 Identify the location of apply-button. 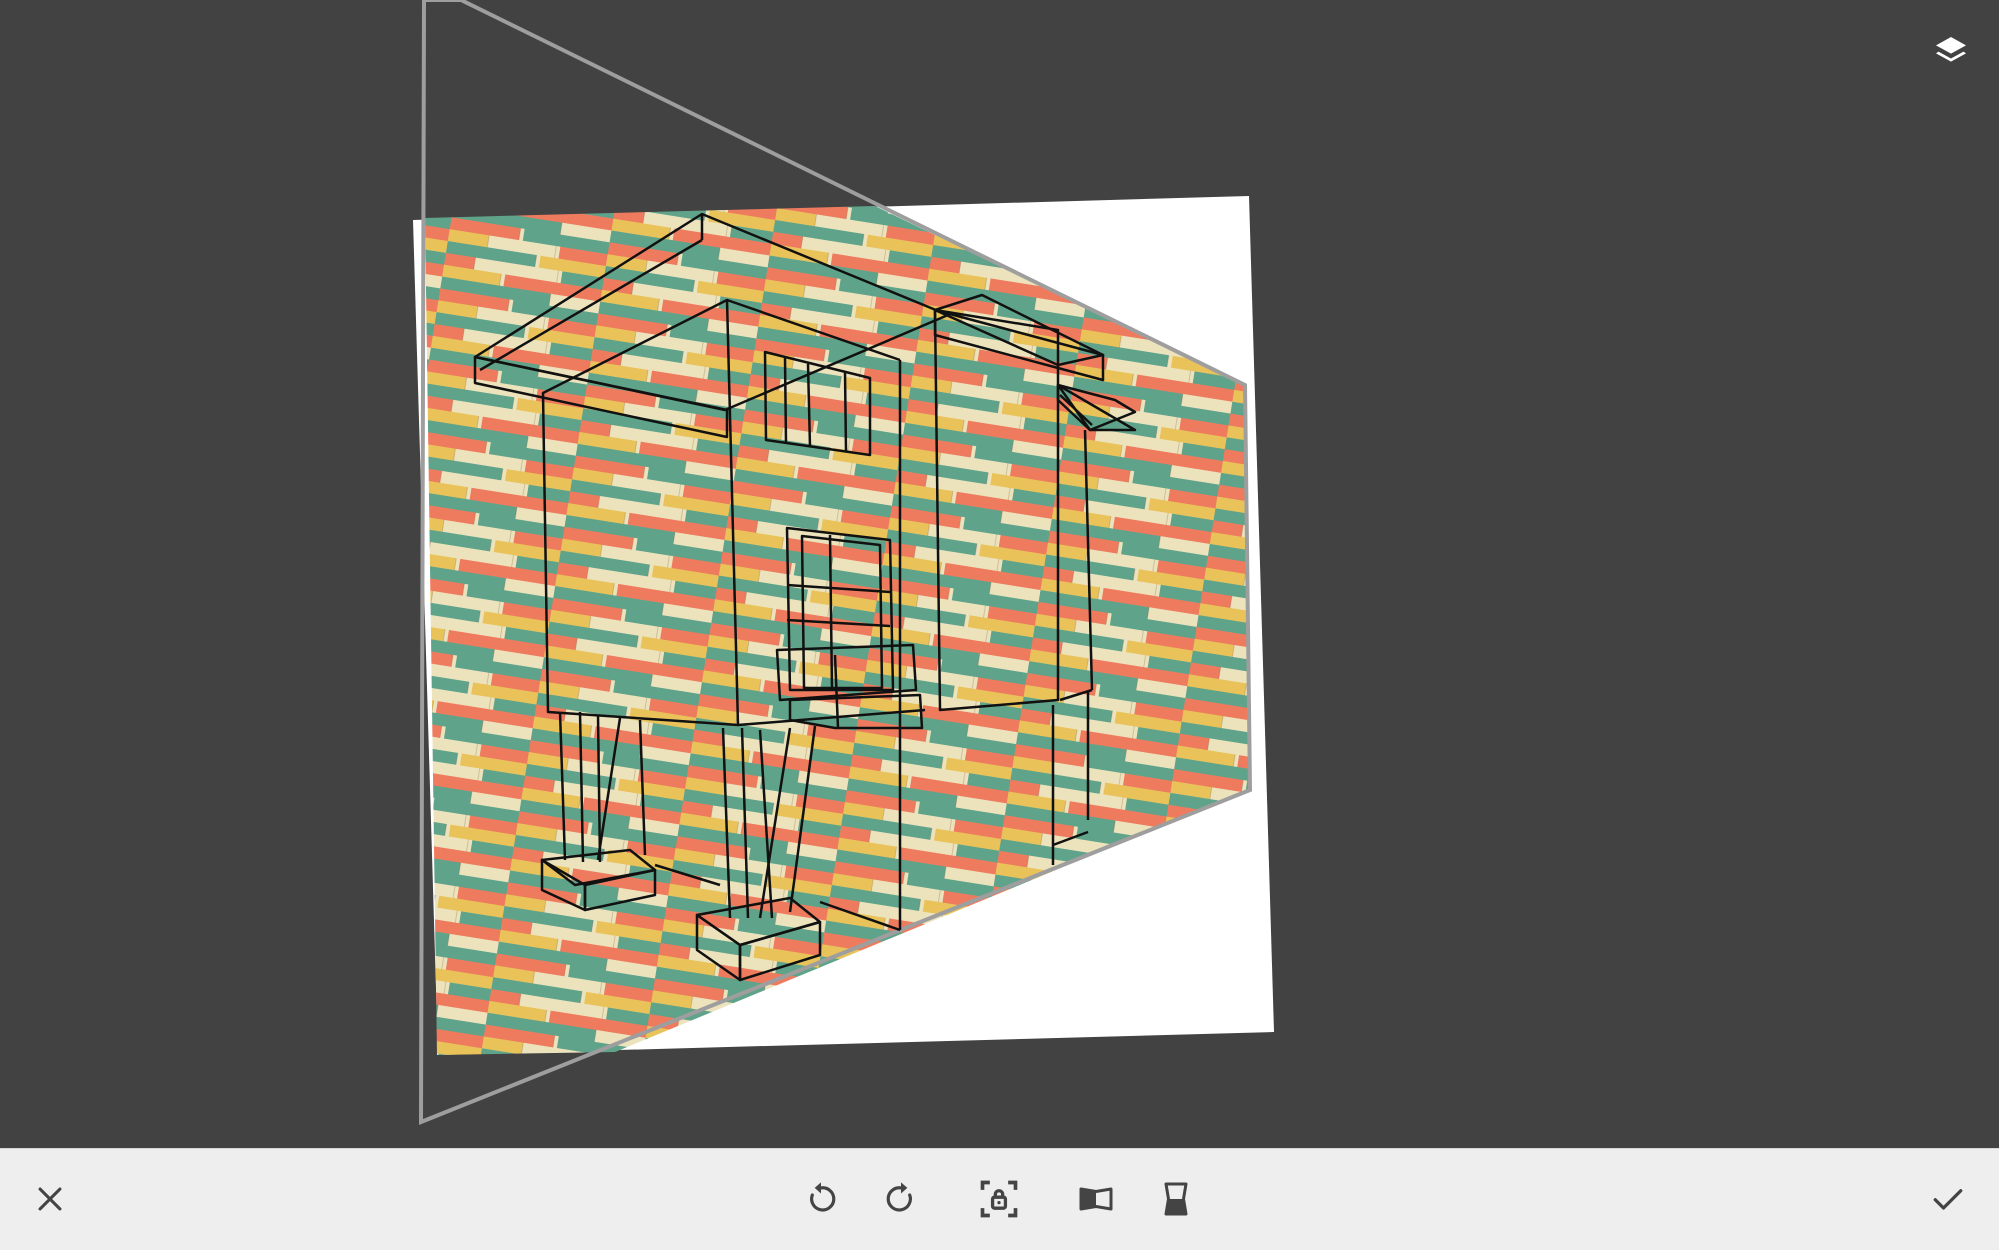
(1948, 1199).